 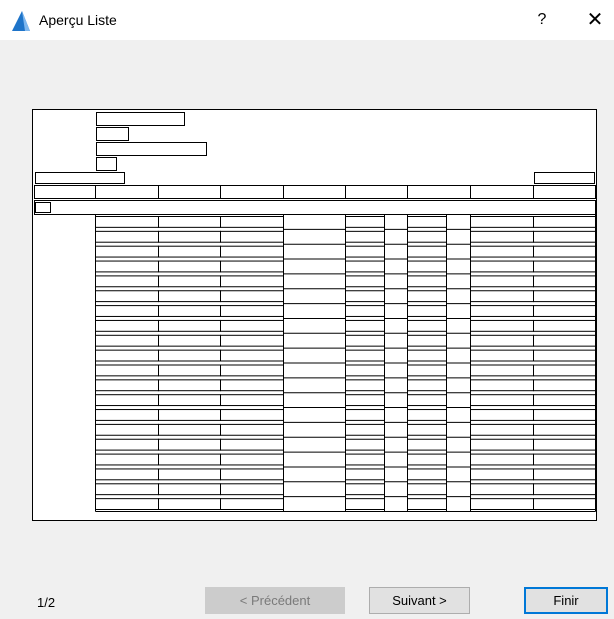 What do you see at coordinates (307, 20) in the screenshot?
I see `title-bar: Aperçu Liste ? ✕` at bounding box center [307, 20].